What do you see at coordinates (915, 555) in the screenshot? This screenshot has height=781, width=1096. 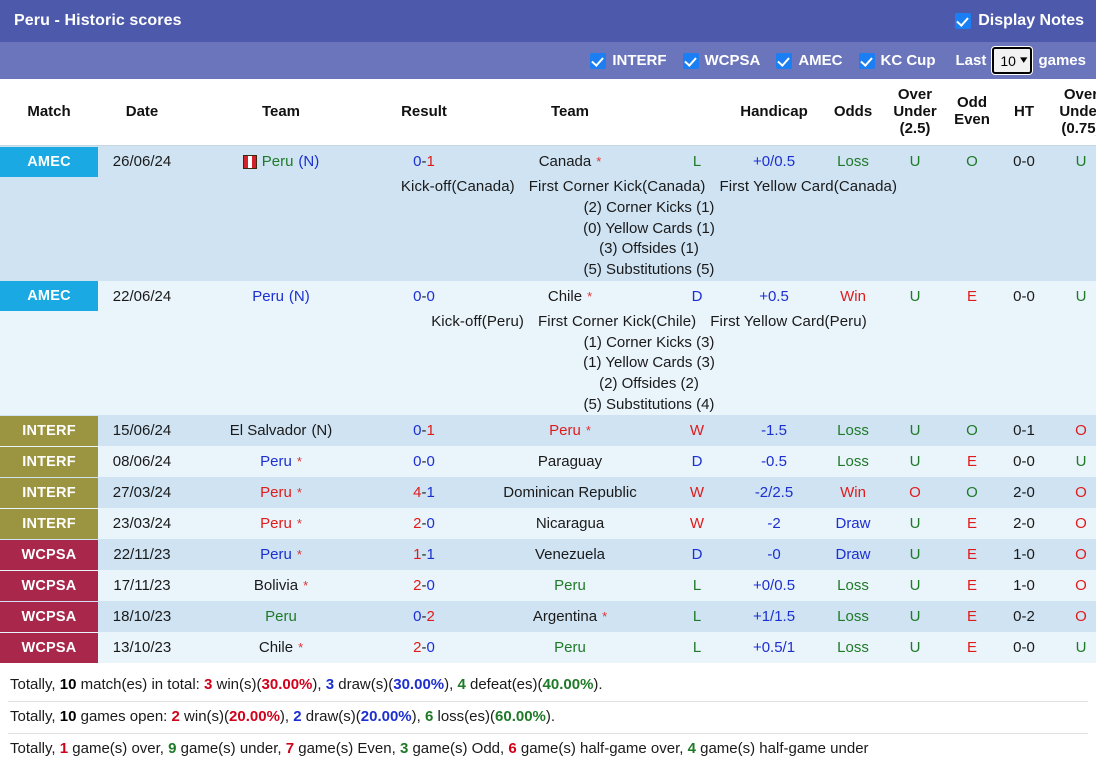 I see `over-under-25-cell: U` at bounding box center [915, 555].